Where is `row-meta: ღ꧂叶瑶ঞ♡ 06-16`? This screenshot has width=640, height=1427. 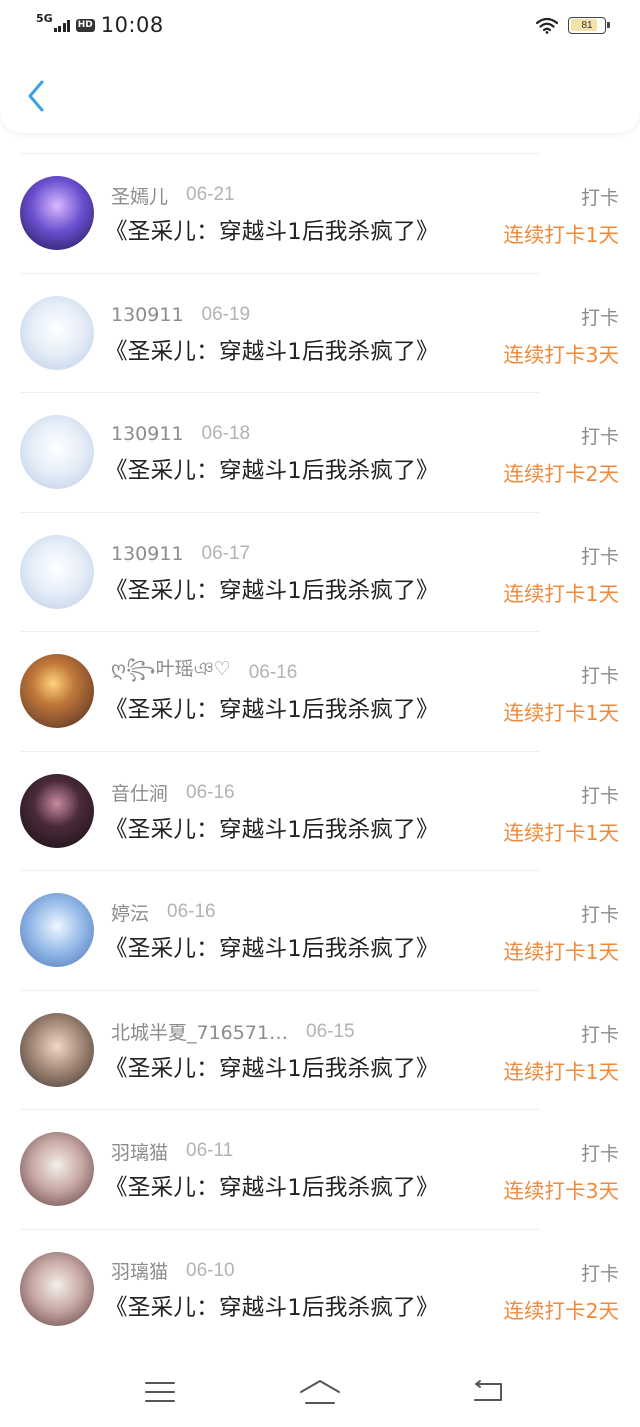 row-meta: ღ꧂叶瑶ঞ♡ 06-16 is located at coordinates (204, 671).